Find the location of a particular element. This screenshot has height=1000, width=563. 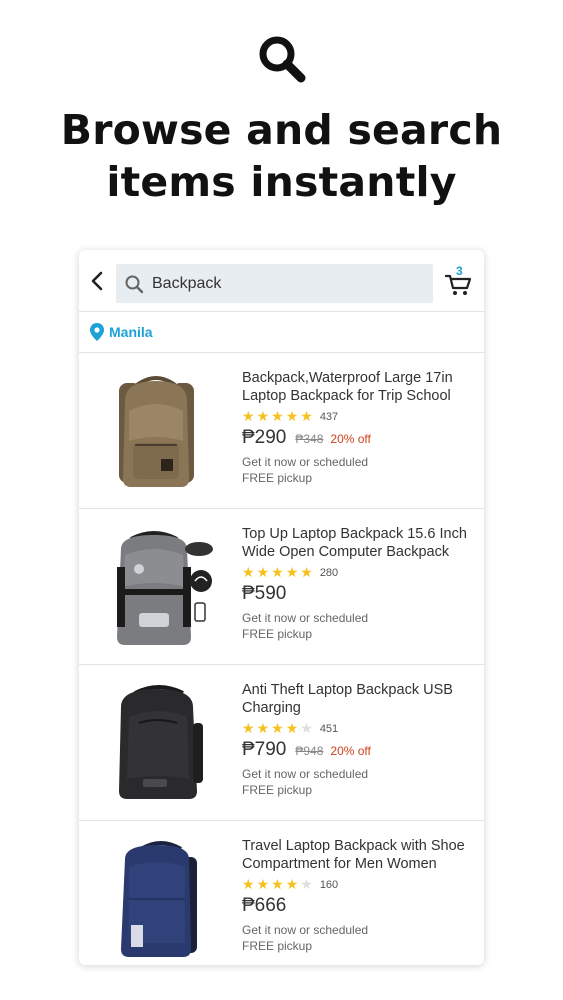

cart-button: 3 is located at coordinates (460, 280).